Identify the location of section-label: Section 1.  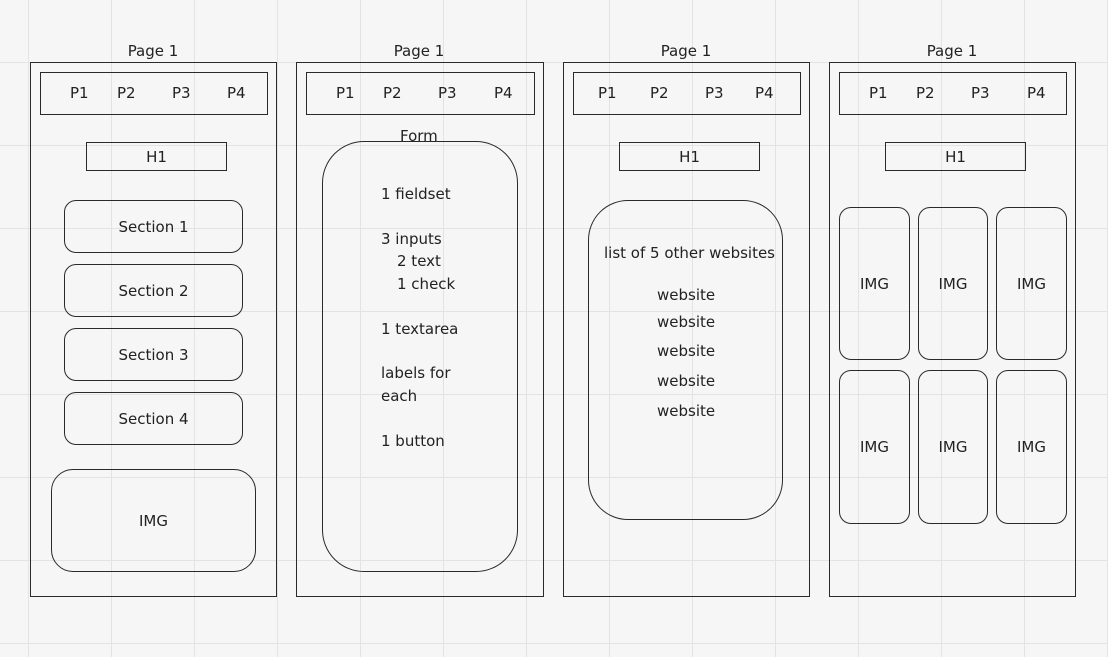
(153, 226).